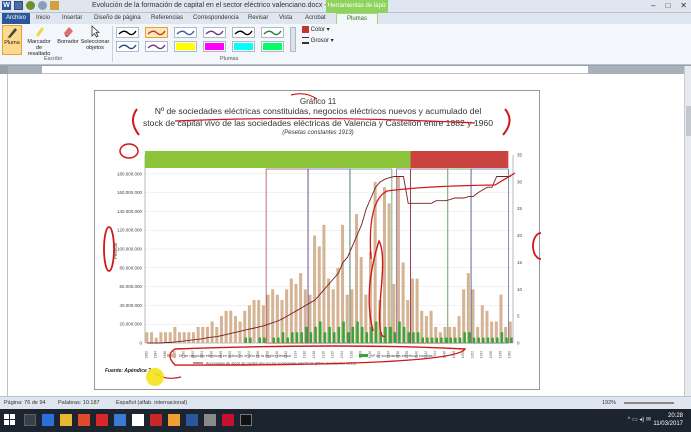 This screenshot has width=691, height=432. I want to click on left-tick-label: 180.000.000, so click(130, 173).